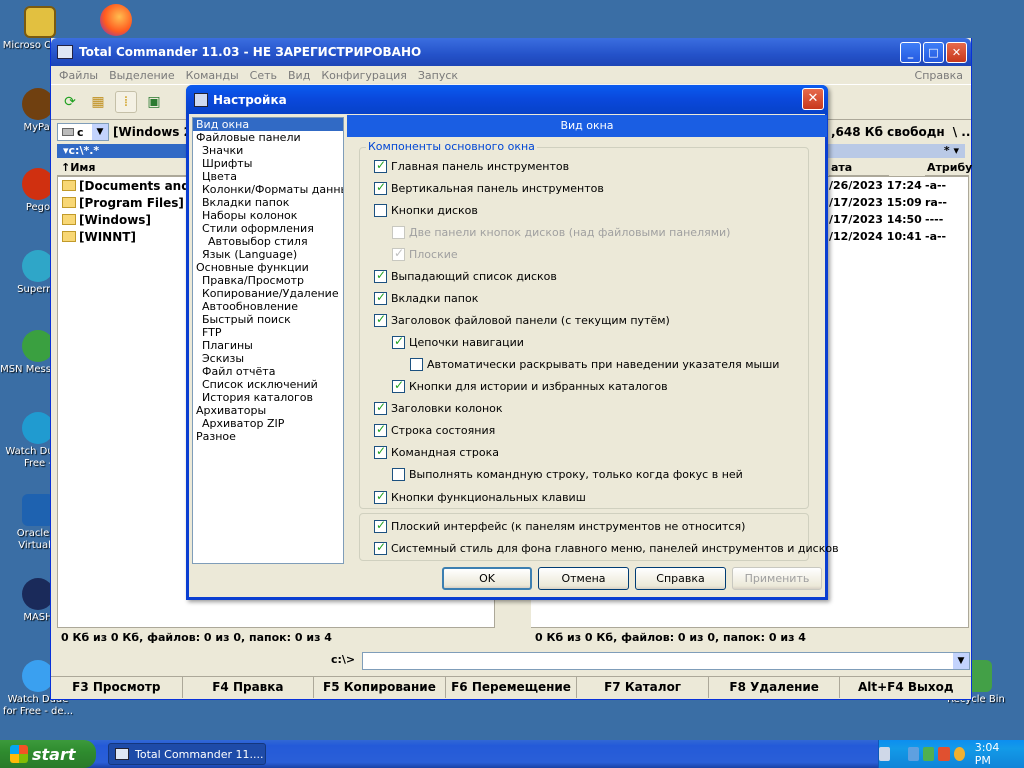  Describe the element at coordinates (471, 166) in the screenshot. I see `option-checkbox: Главная панель инструментов` at that location.